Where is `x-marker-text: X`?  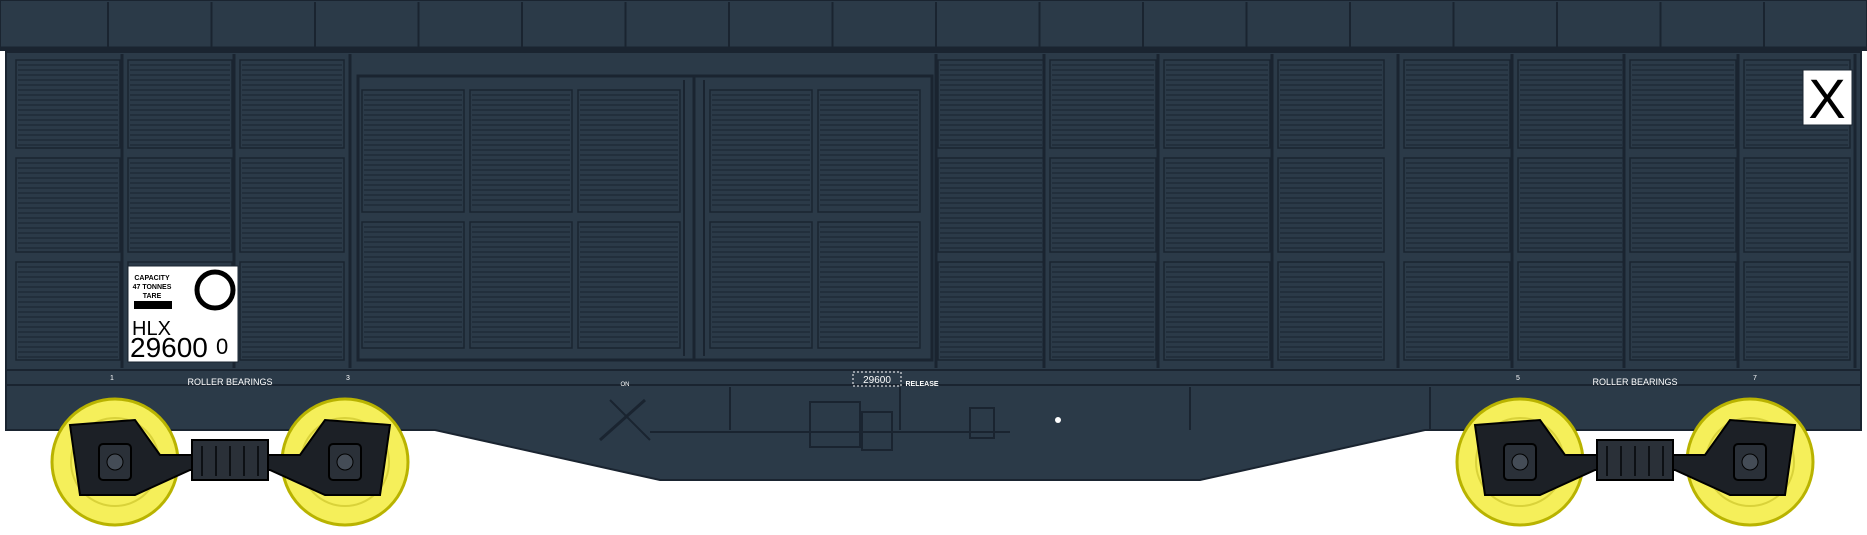
x-marker-text: X is located at coordinates (1826, 98).